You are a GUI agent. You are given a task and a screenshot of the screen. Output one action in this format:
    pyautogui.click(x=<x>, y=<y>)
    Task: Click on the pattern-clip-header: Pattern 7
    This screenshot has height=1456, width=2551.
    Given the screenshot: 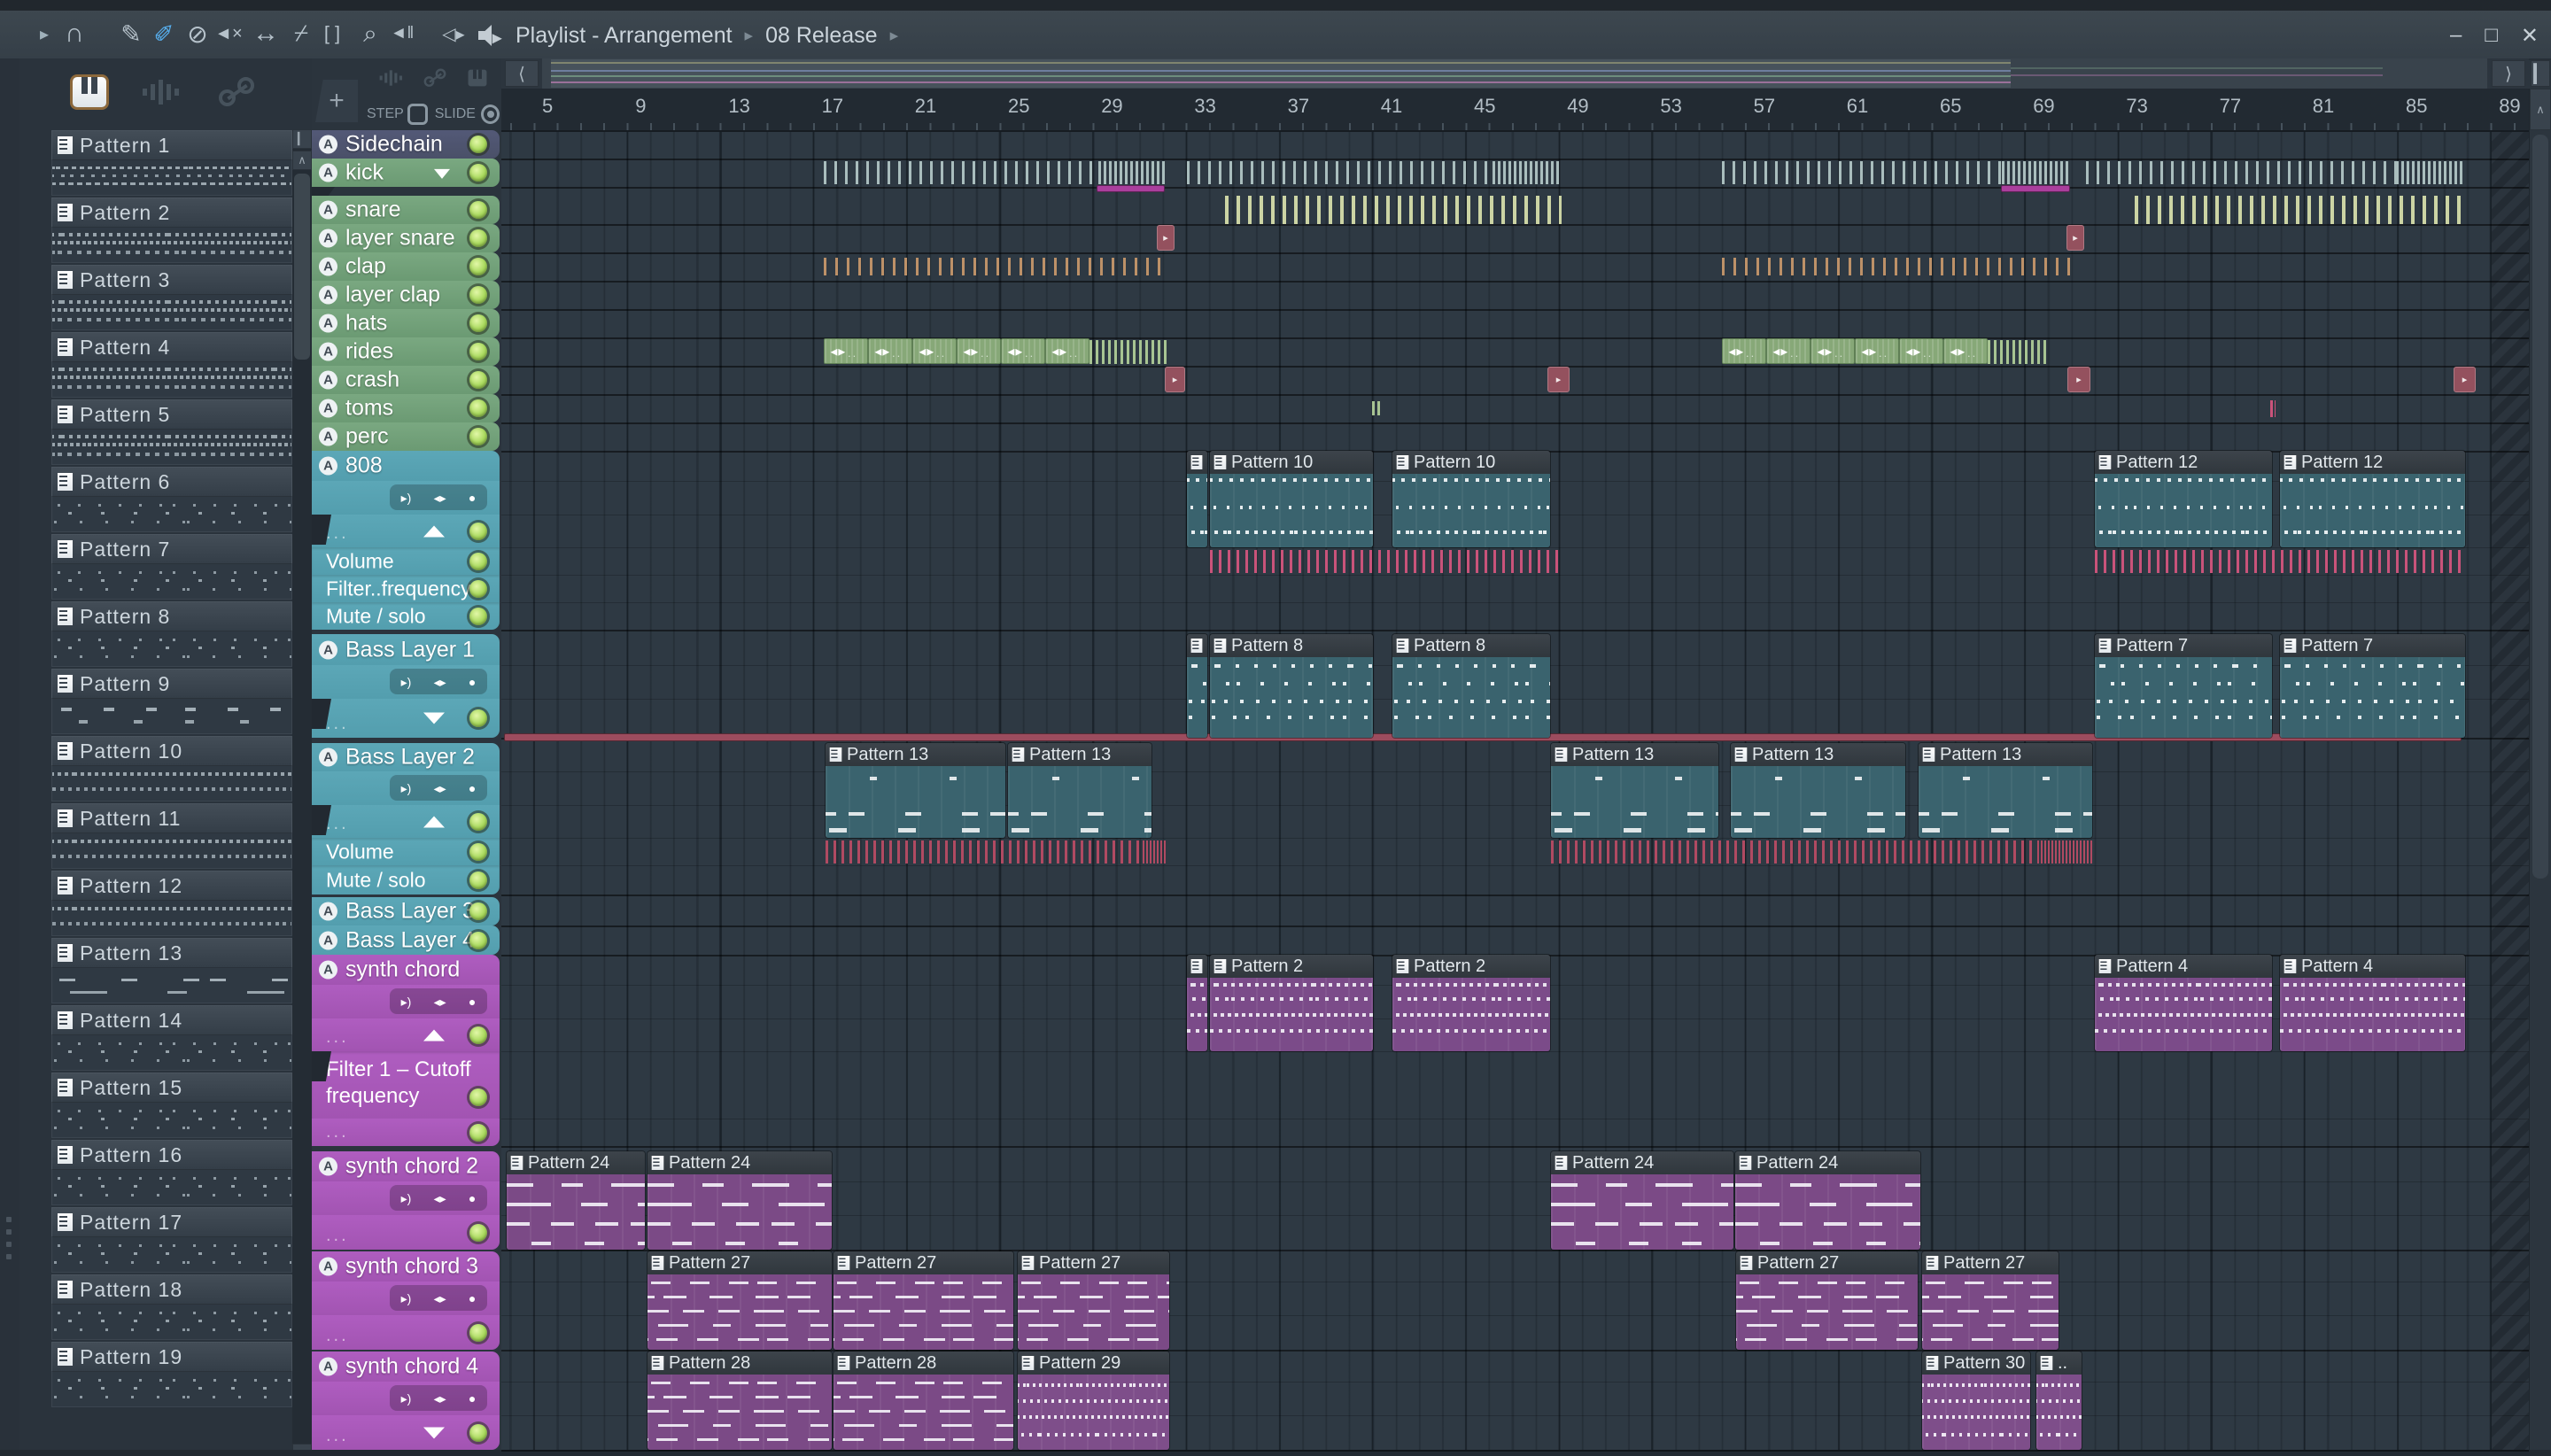 What is the action you would take?
    pyautogui.click(x=2372, y=645)
    